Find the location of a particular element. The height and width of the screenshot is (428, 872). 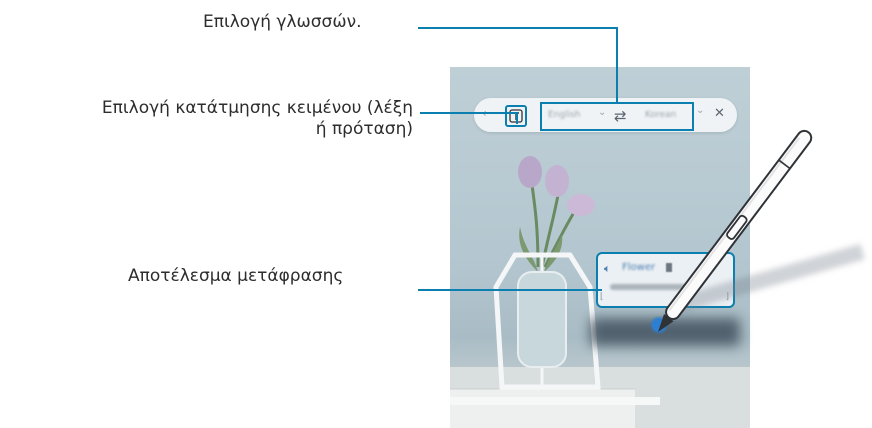

speaker-icon: 🔈︎ is located at coordinates (607, 269).